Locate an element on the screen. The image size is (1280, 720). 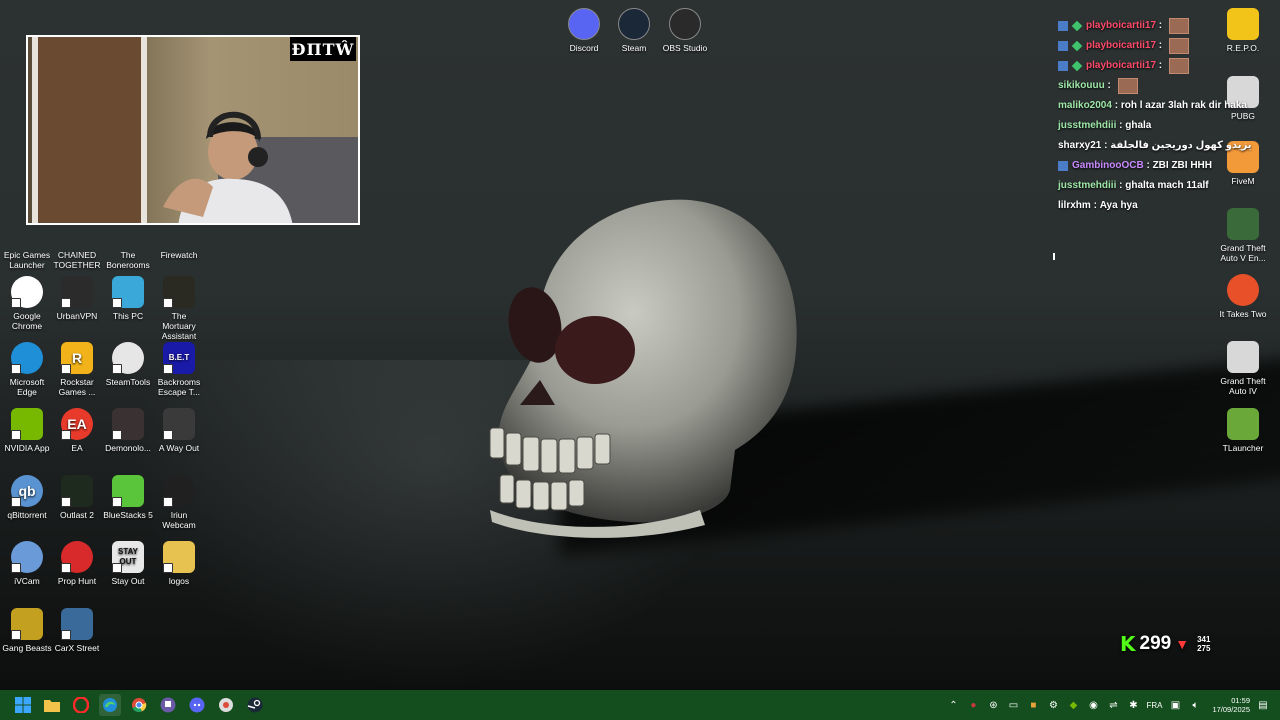
chat-text: Aya hya is located at coordinates (1118, 205).